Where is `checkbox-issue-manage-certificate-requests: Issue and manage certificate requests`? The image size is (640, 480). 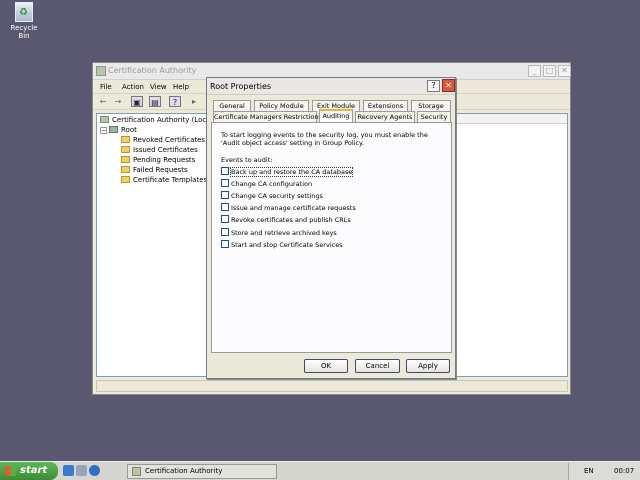
checkbox-issue-manage-certificate-requests: Issue and manage certificate requests is located at coordinates (288, 207).